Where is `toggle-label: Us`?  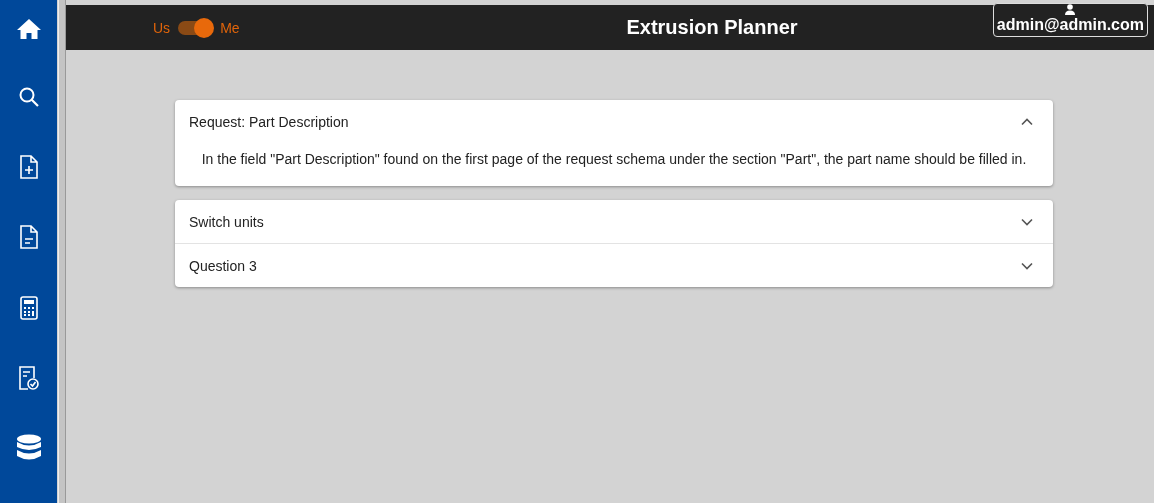
toggle-label: Us is located at coordinates (162, 27).